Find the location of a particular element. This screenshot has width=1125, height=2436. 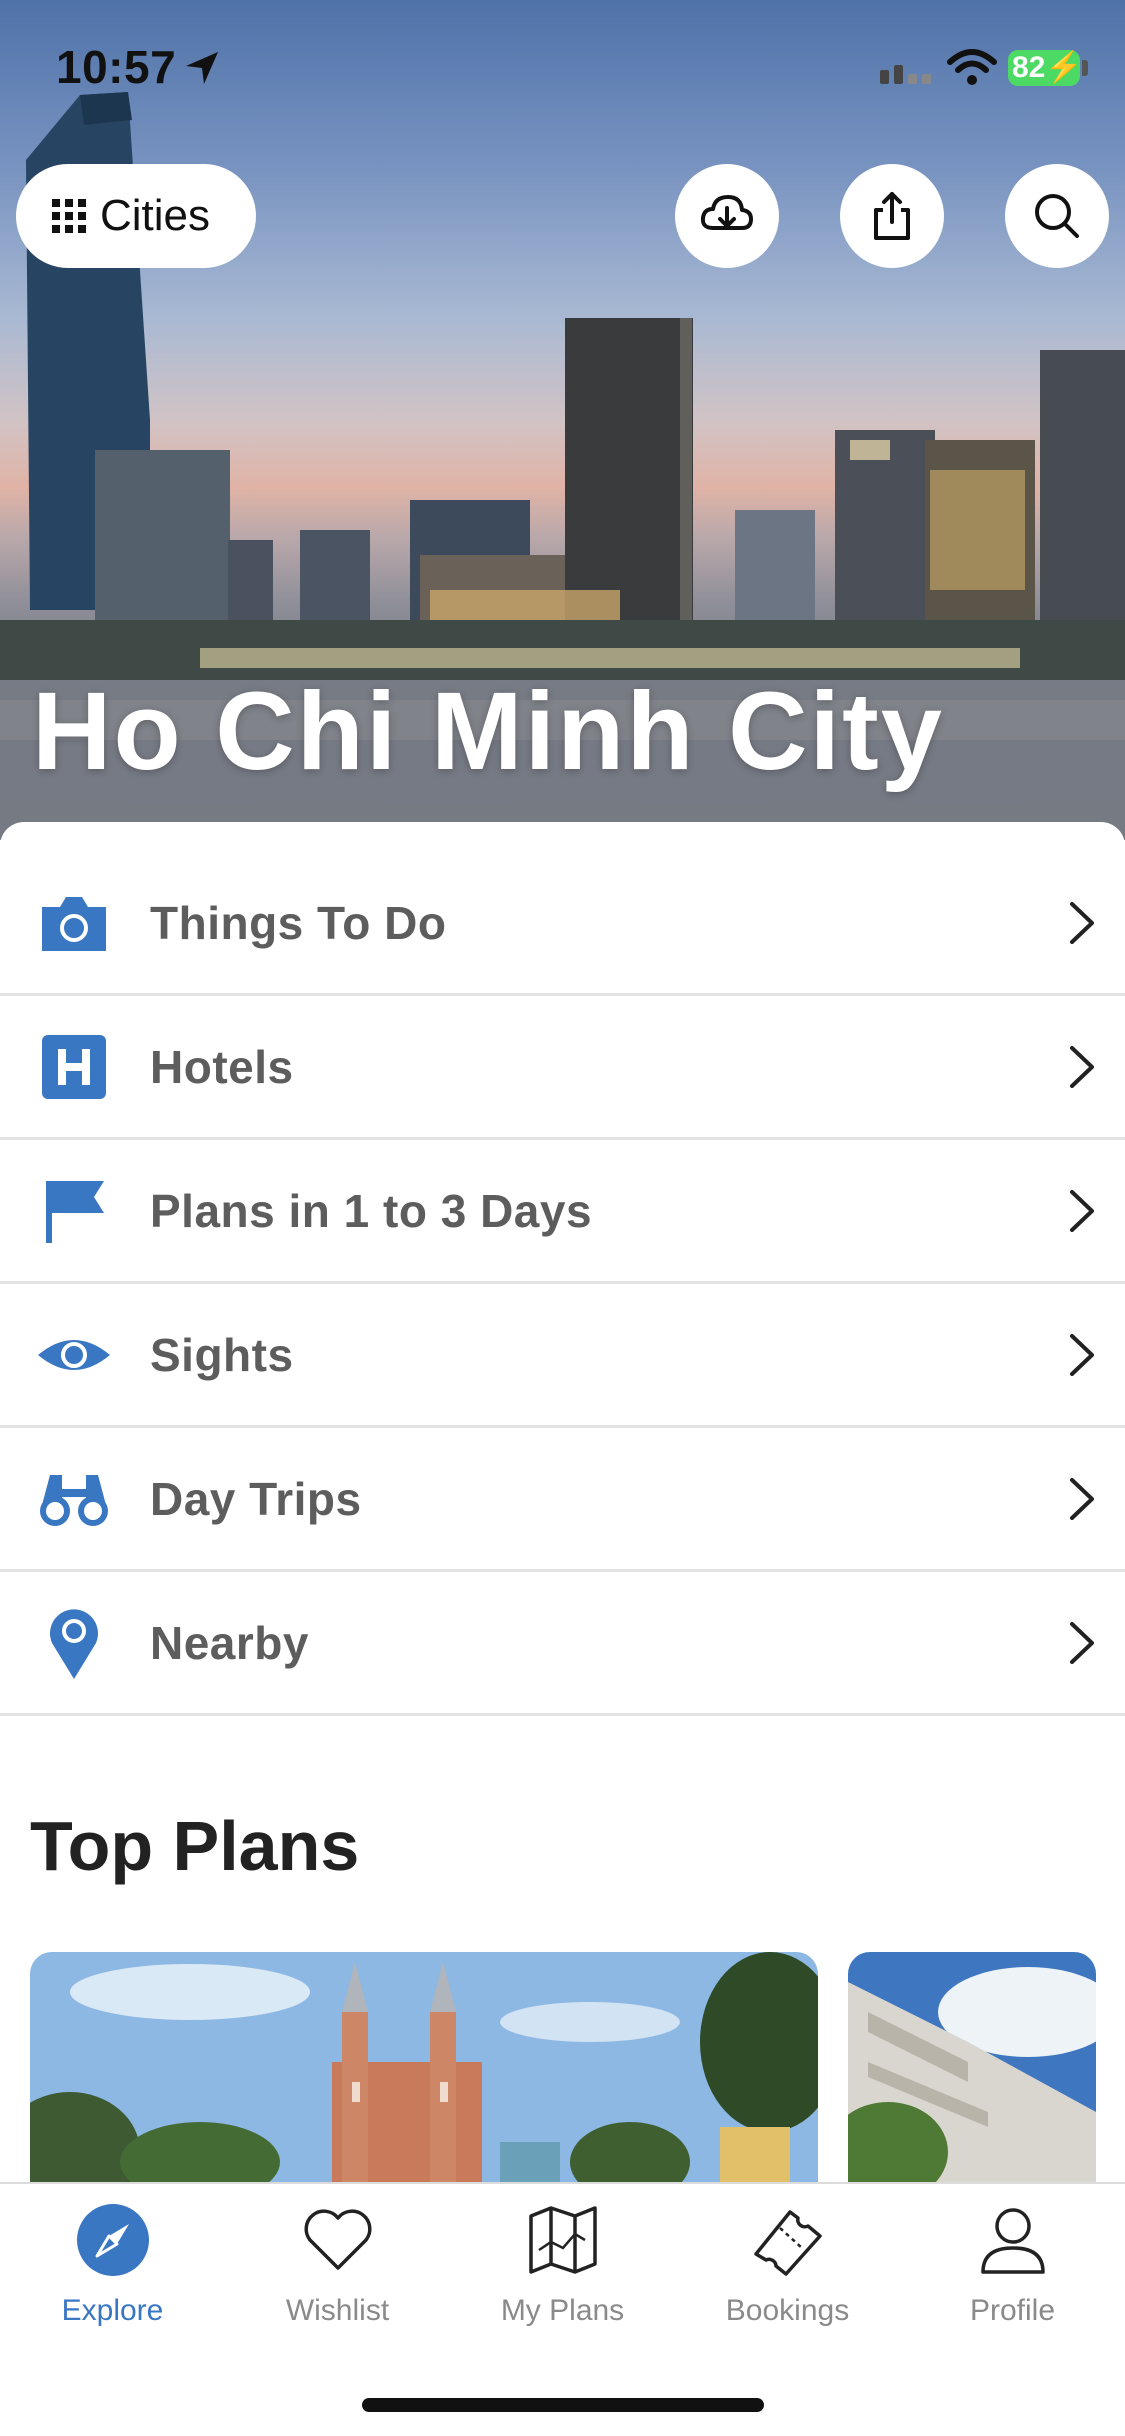

tab-label: Explore is located at coordinates (112, 2310).